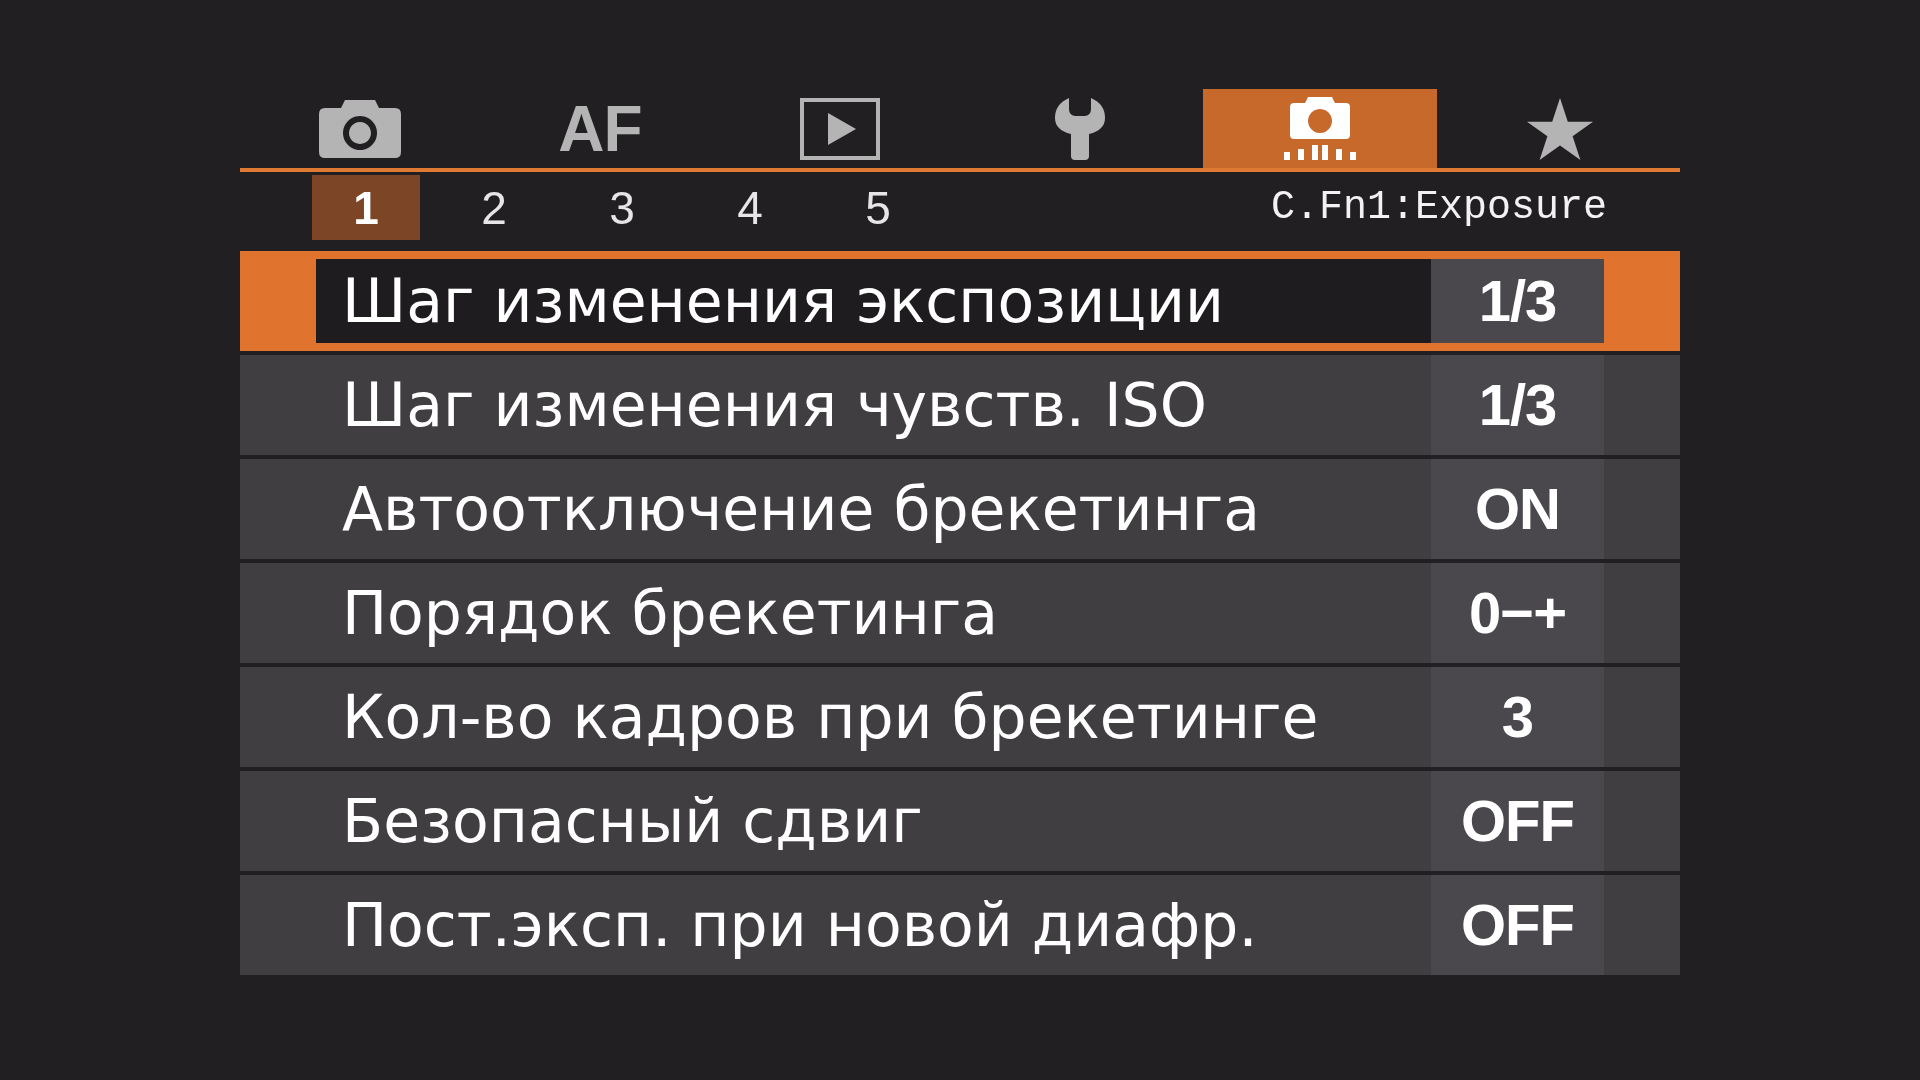 This screenshot has height=1080, width=1920. I want to click on page-tab: 2, so click(494, 207).